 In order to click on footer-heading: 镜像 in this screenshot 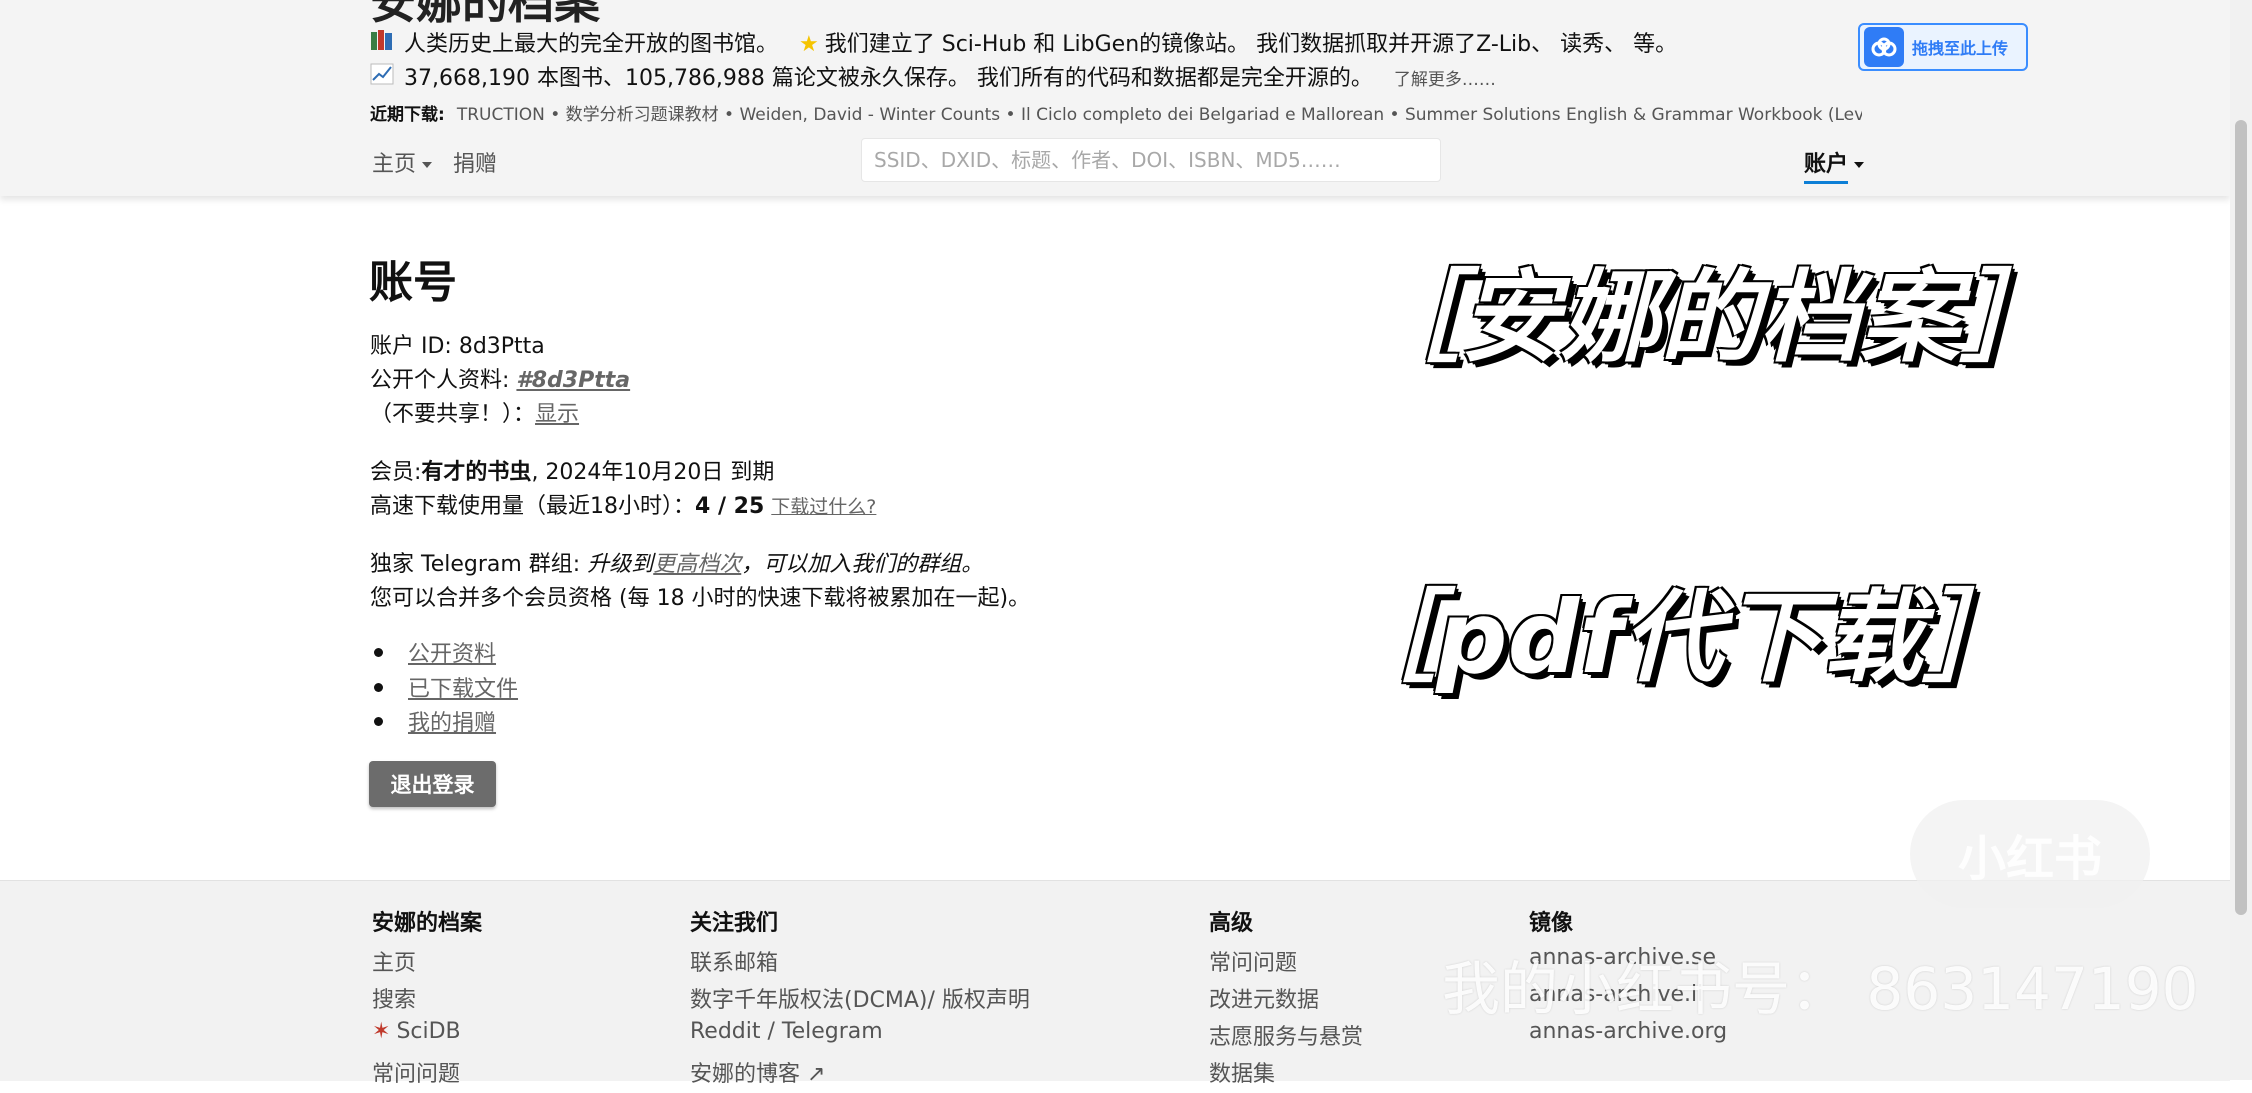, I will do `click(1551, 923)`.